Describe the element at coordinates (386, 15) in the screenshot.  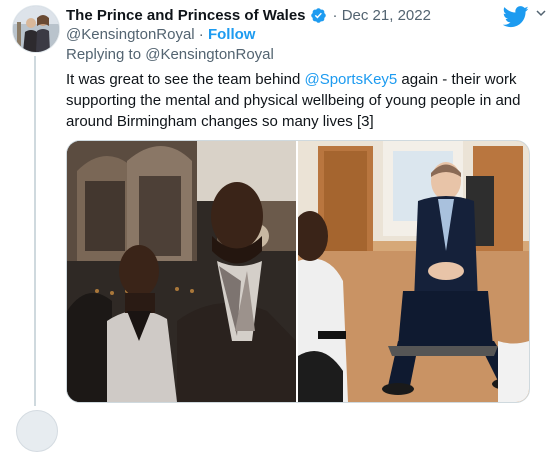
I see `tweet-date-text: Dec 21, 2022` at that location.